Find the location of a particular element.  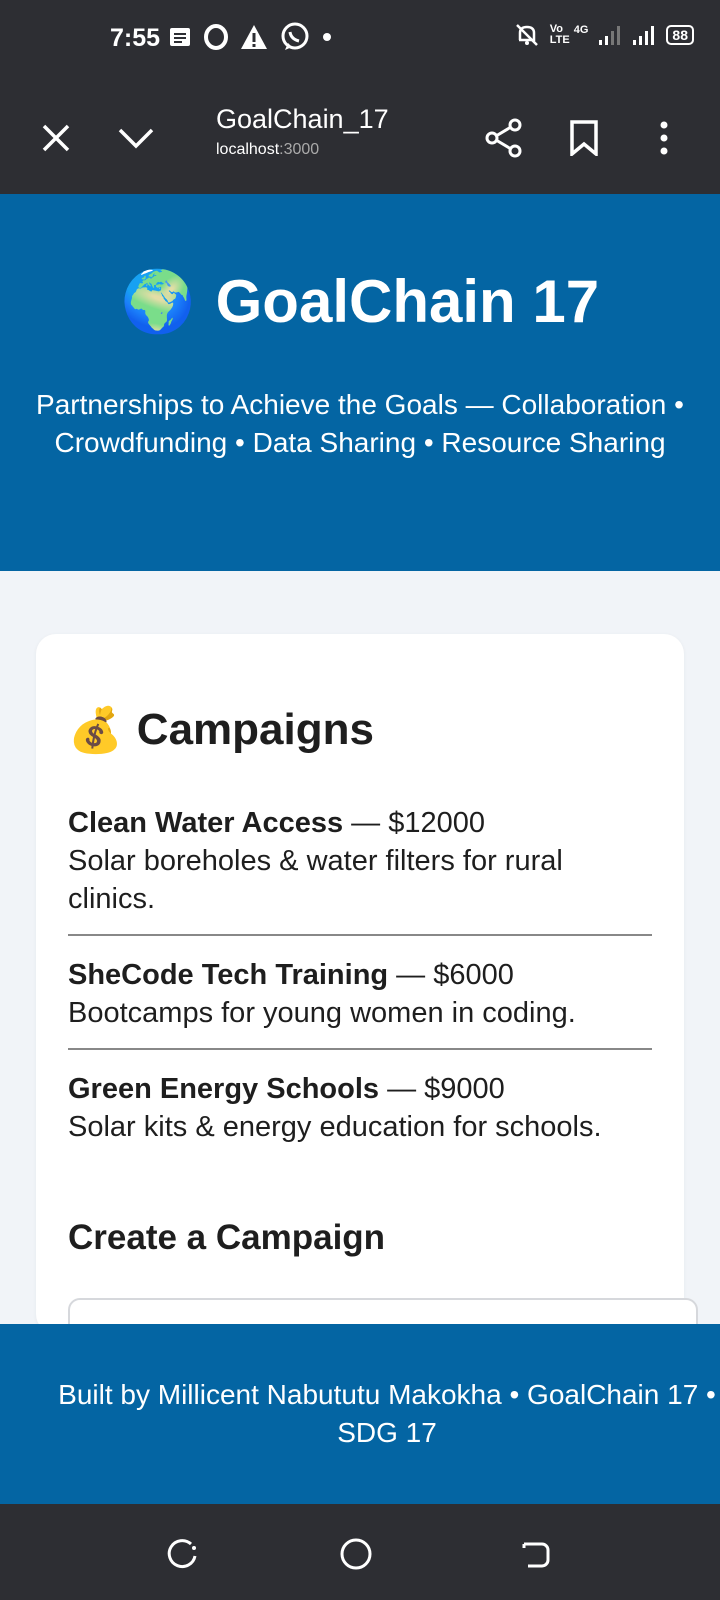

share-icon is located at coordinates (503, 138).